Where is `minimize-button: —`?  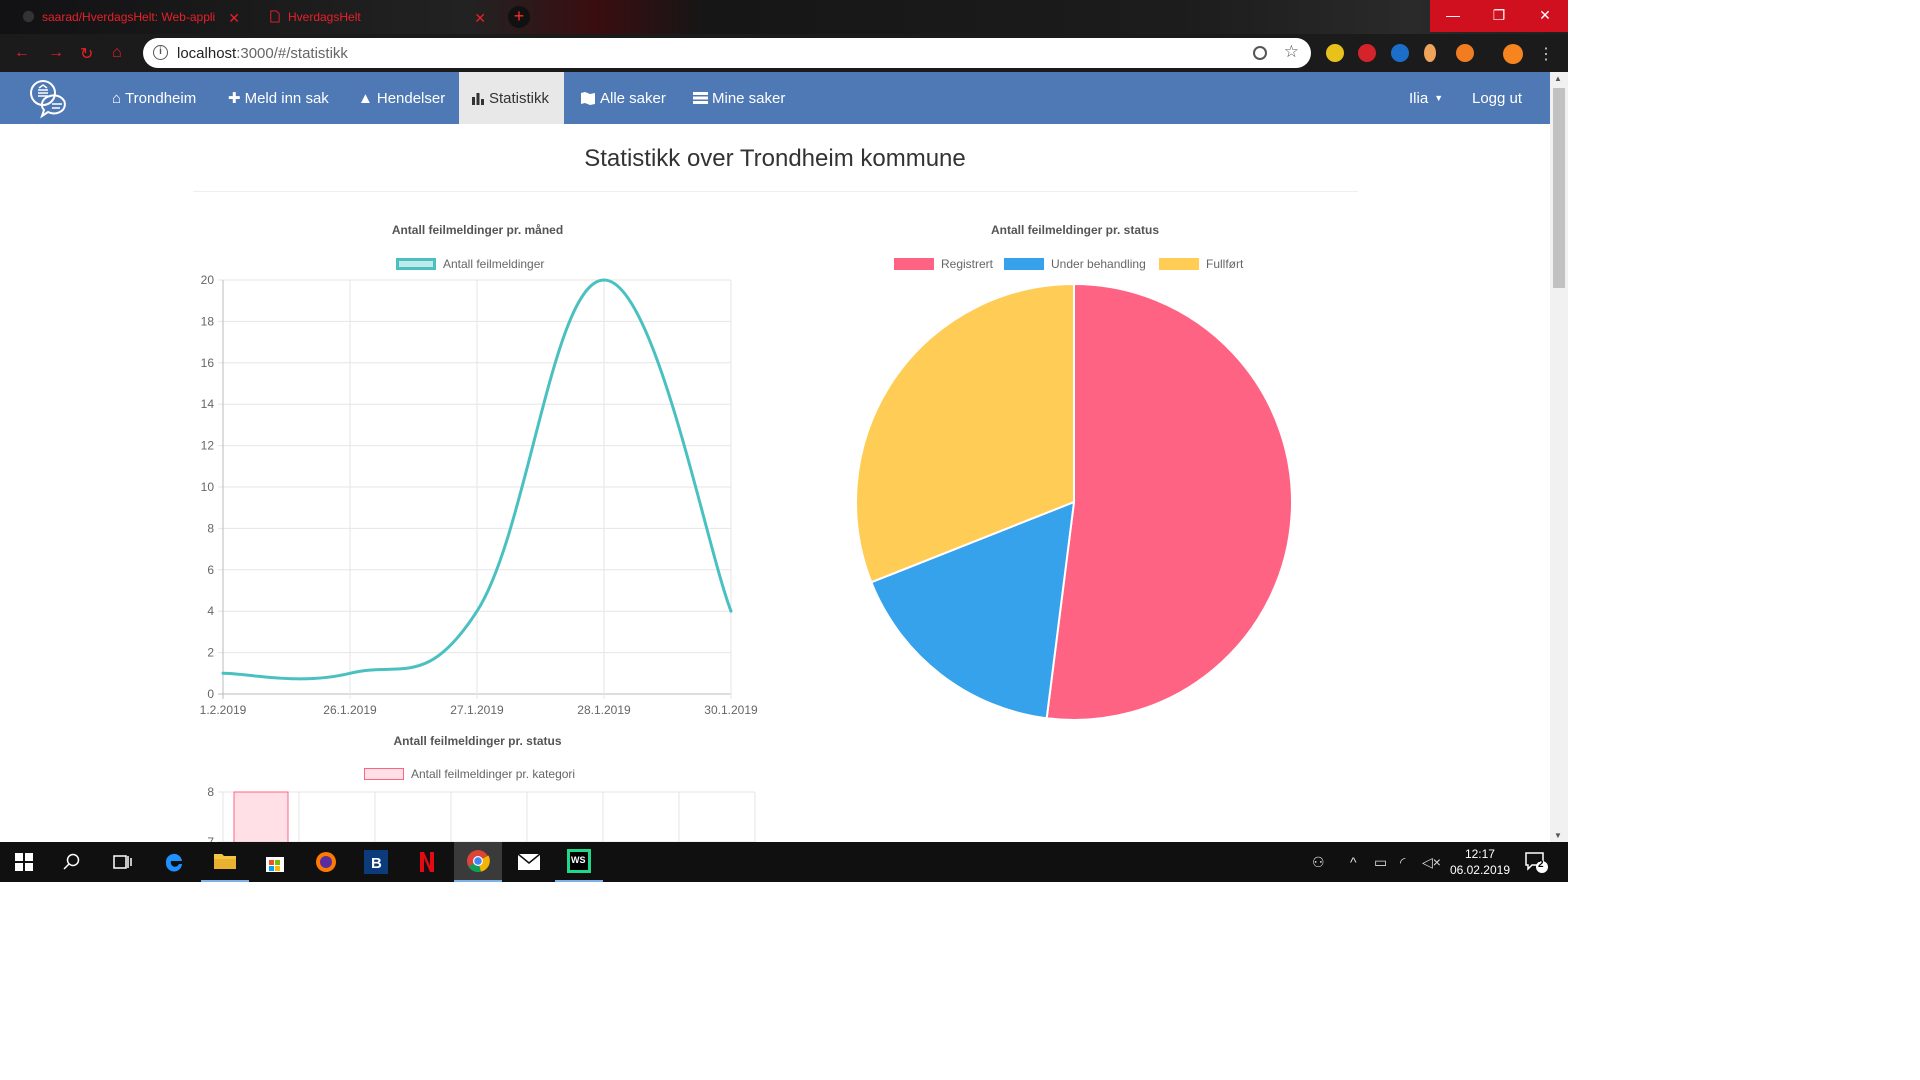 minimize-button: — is located at coordinates (1453, 16).